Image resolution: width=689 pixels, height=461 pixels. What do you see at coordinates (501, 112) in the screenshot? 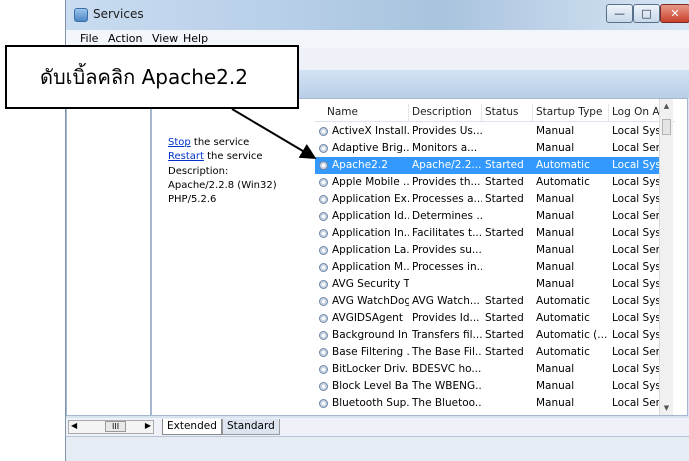
I see `column-header-status: Status` at bounding box center [501, 112].